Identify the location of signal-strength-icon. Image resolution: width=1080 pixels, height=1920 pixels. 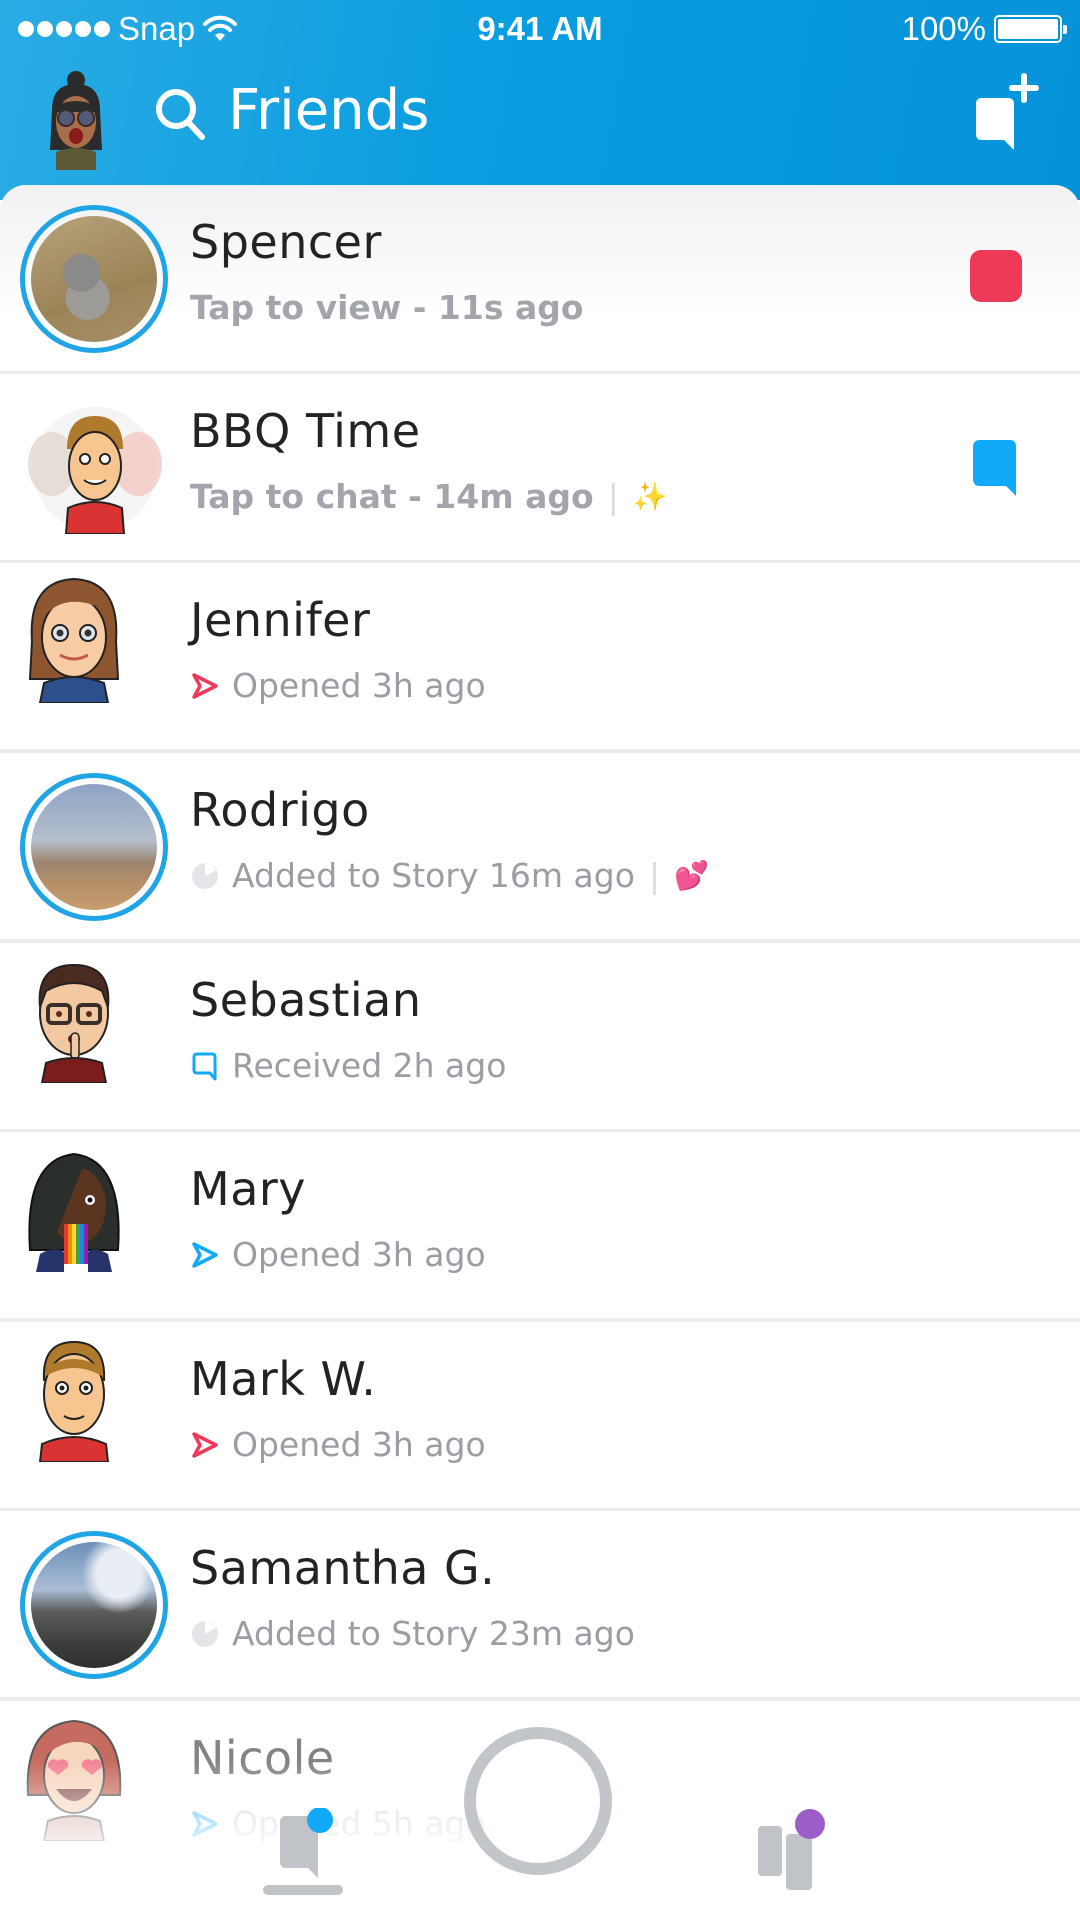
(64, 29).